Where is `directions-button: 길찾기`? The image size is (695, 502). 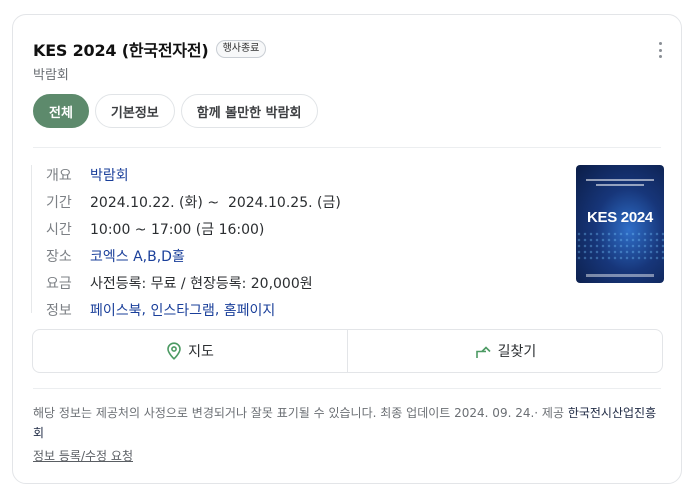 directions-button: 길찾기 is located at coordinates (504, 351).